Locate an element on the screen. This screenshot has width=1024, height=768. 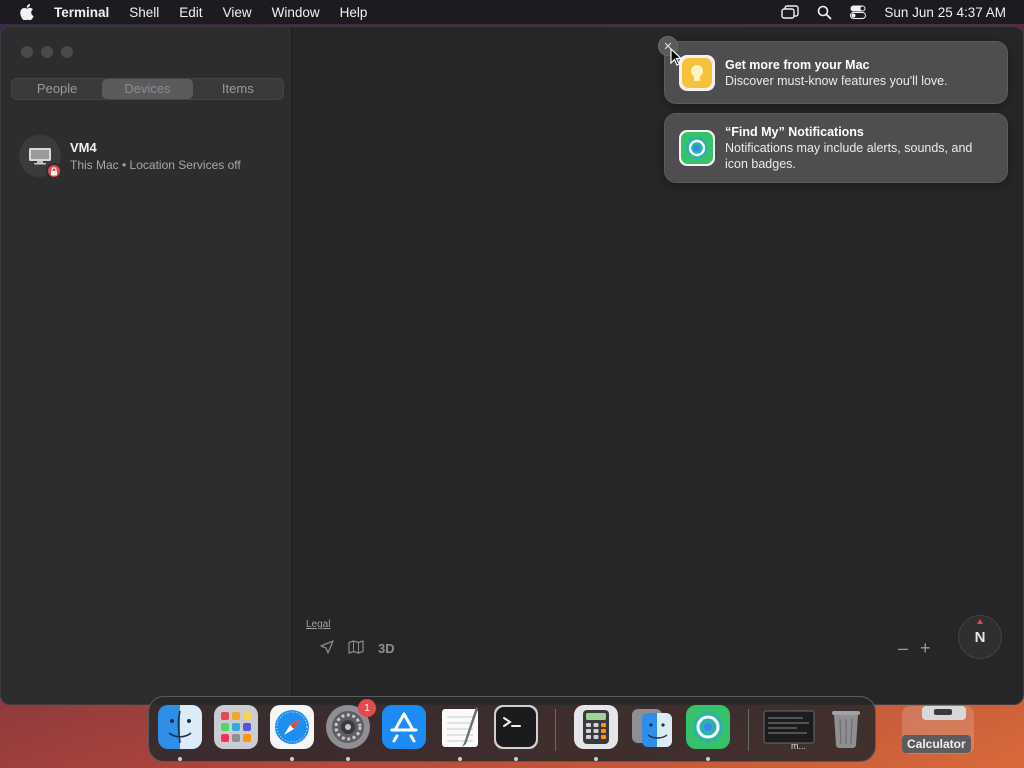
menubar-clock: Sun Jun 25 4:37 AM is located at coordinates (945, 12).